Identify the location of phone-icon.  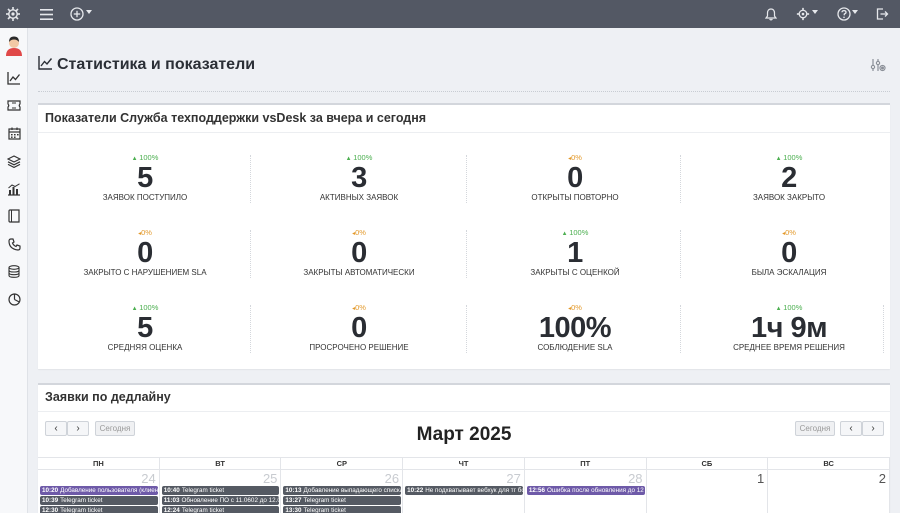
(14, 244).